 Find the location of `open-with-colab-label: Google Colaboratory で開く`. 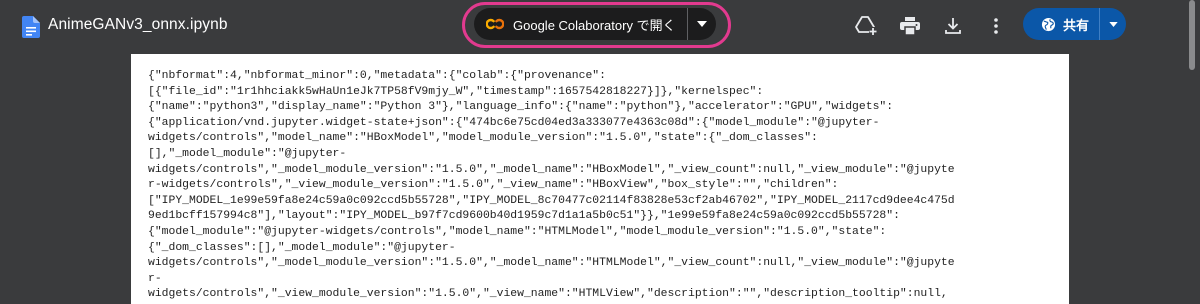

open-with-colab-label: Google Colaboratory で開く is located at coordinates (594, 25).